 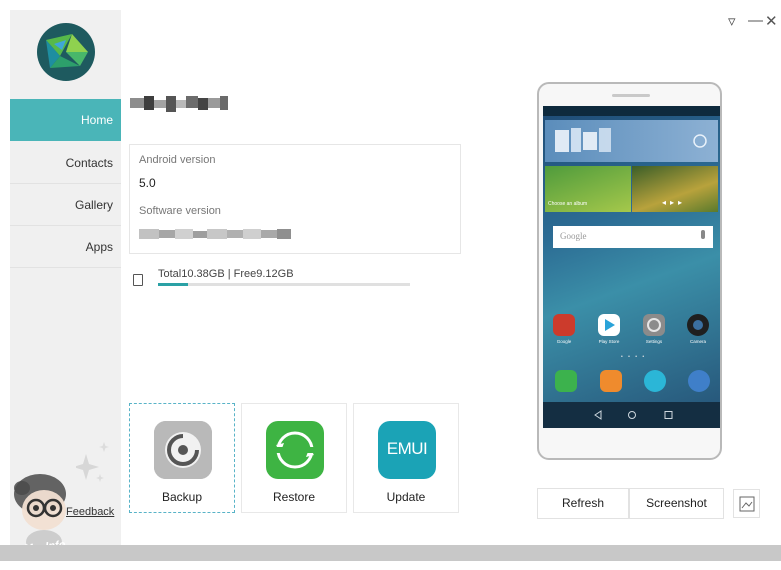 What do you see at coordinates (631, 415) in the screenshot?
I see `phone-nav-bar` at bounding box center [631, 415].